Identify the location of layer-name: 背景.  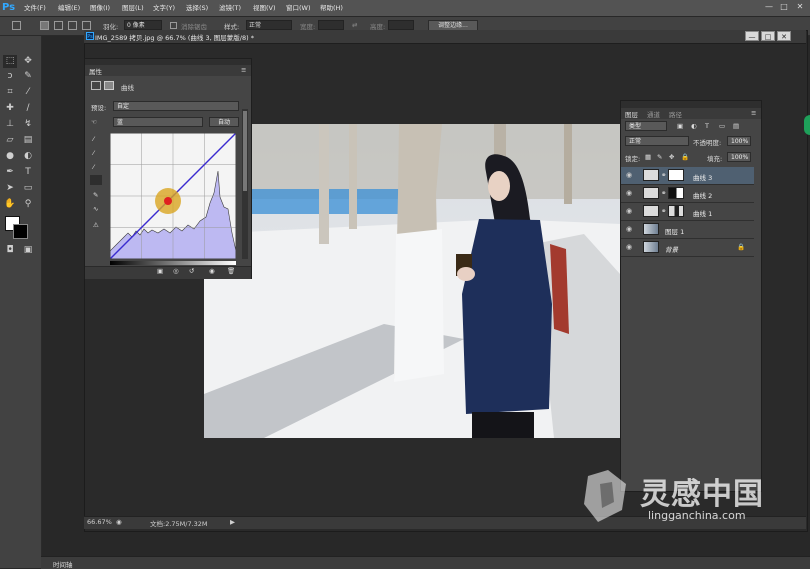
(671, 249).